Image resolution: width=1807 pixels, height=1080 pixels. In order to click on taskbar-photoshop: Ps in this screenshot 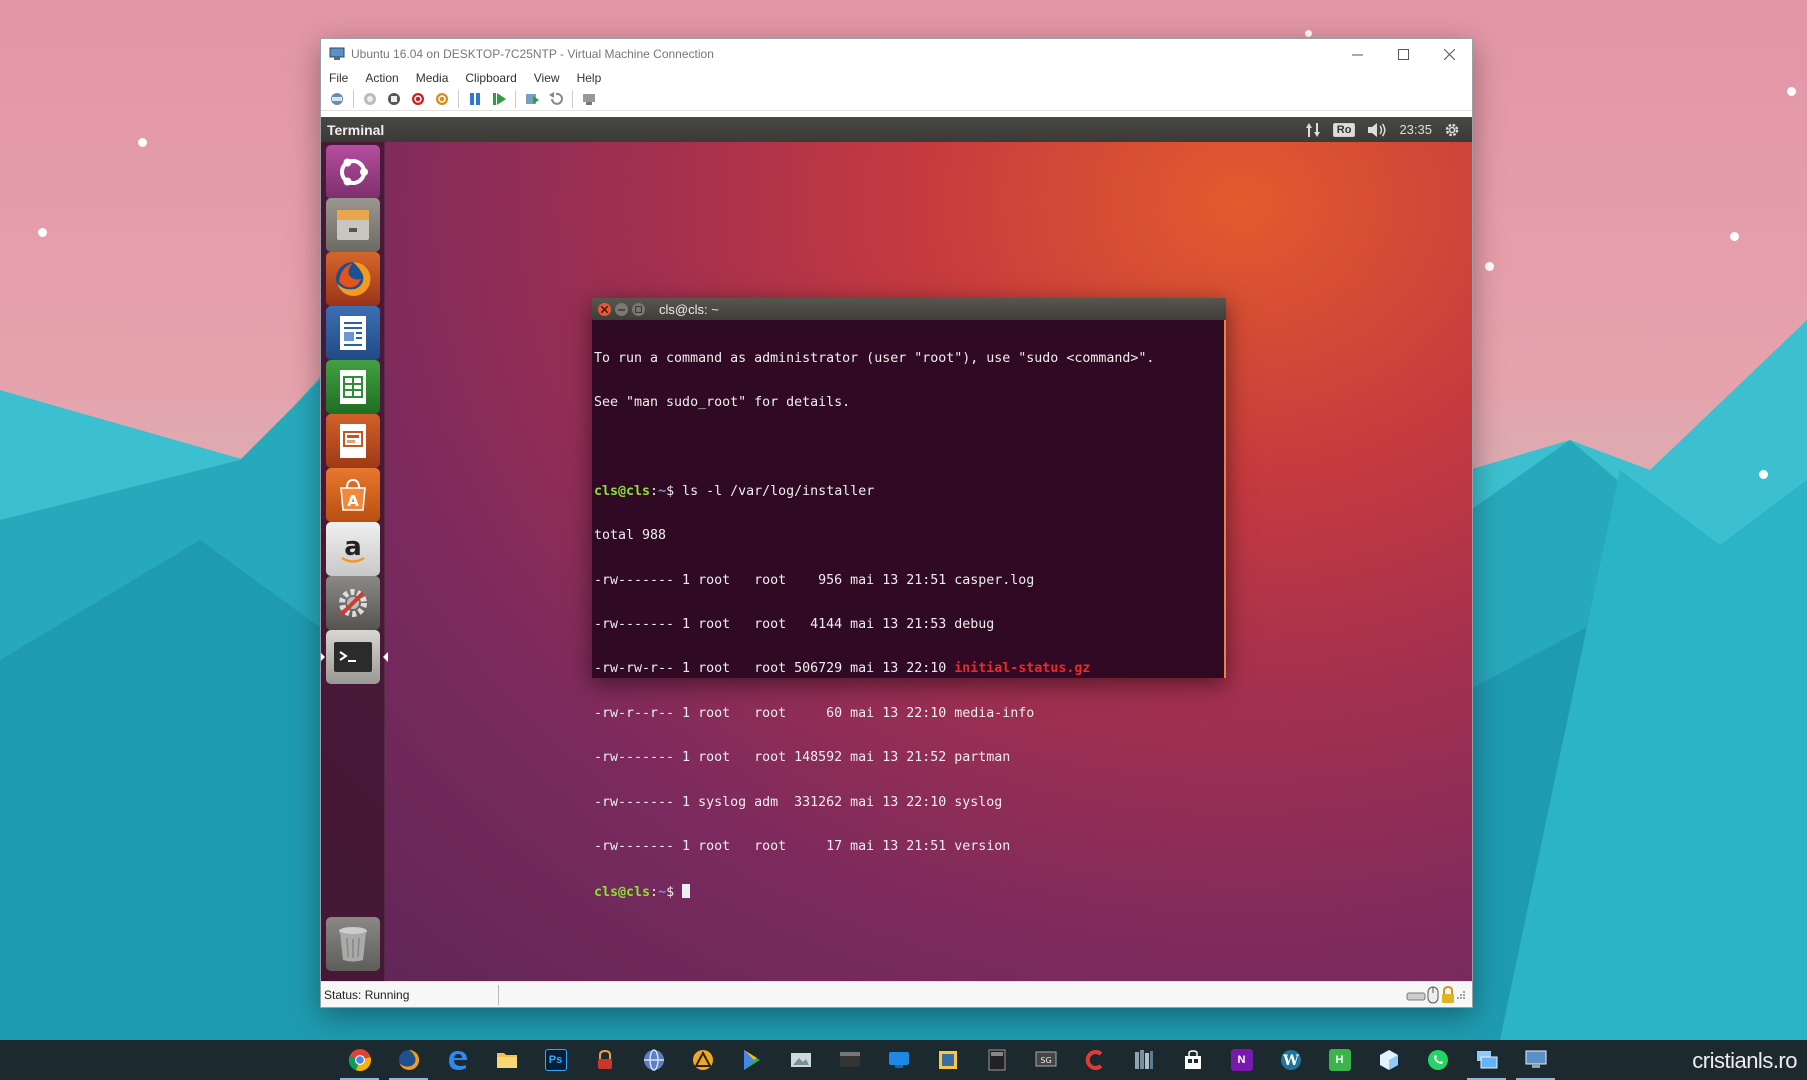, I will do `click(555, 1060)`.